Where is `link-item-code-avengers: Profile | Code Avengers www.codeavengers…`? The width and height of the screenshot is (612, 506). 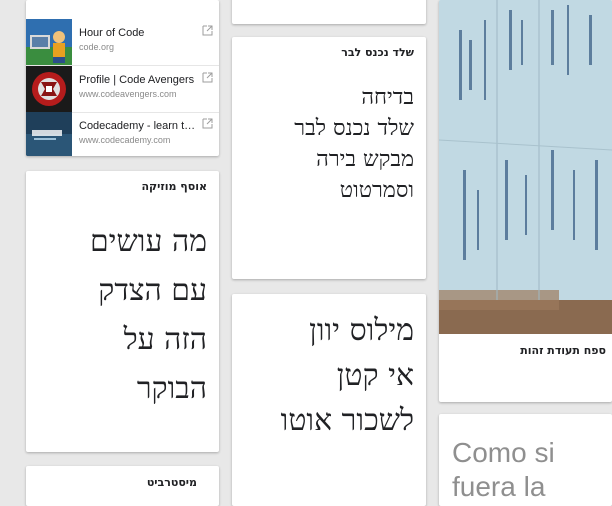 link-item-code-avengers: Profile | Code Avengers www.codeavengers… is located at coordinates (122, 89).